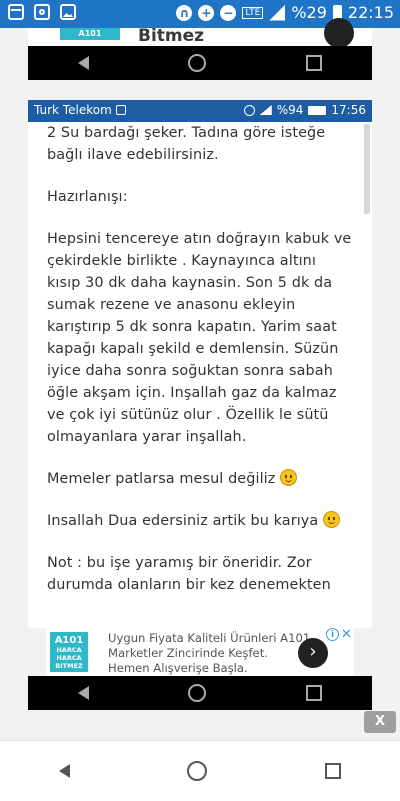 The width and height of the screenshot is (400, 801). What do you see at coordinates (16, 12) in the screenshot?
I see `message-icon` at bounding box center [16, 12].